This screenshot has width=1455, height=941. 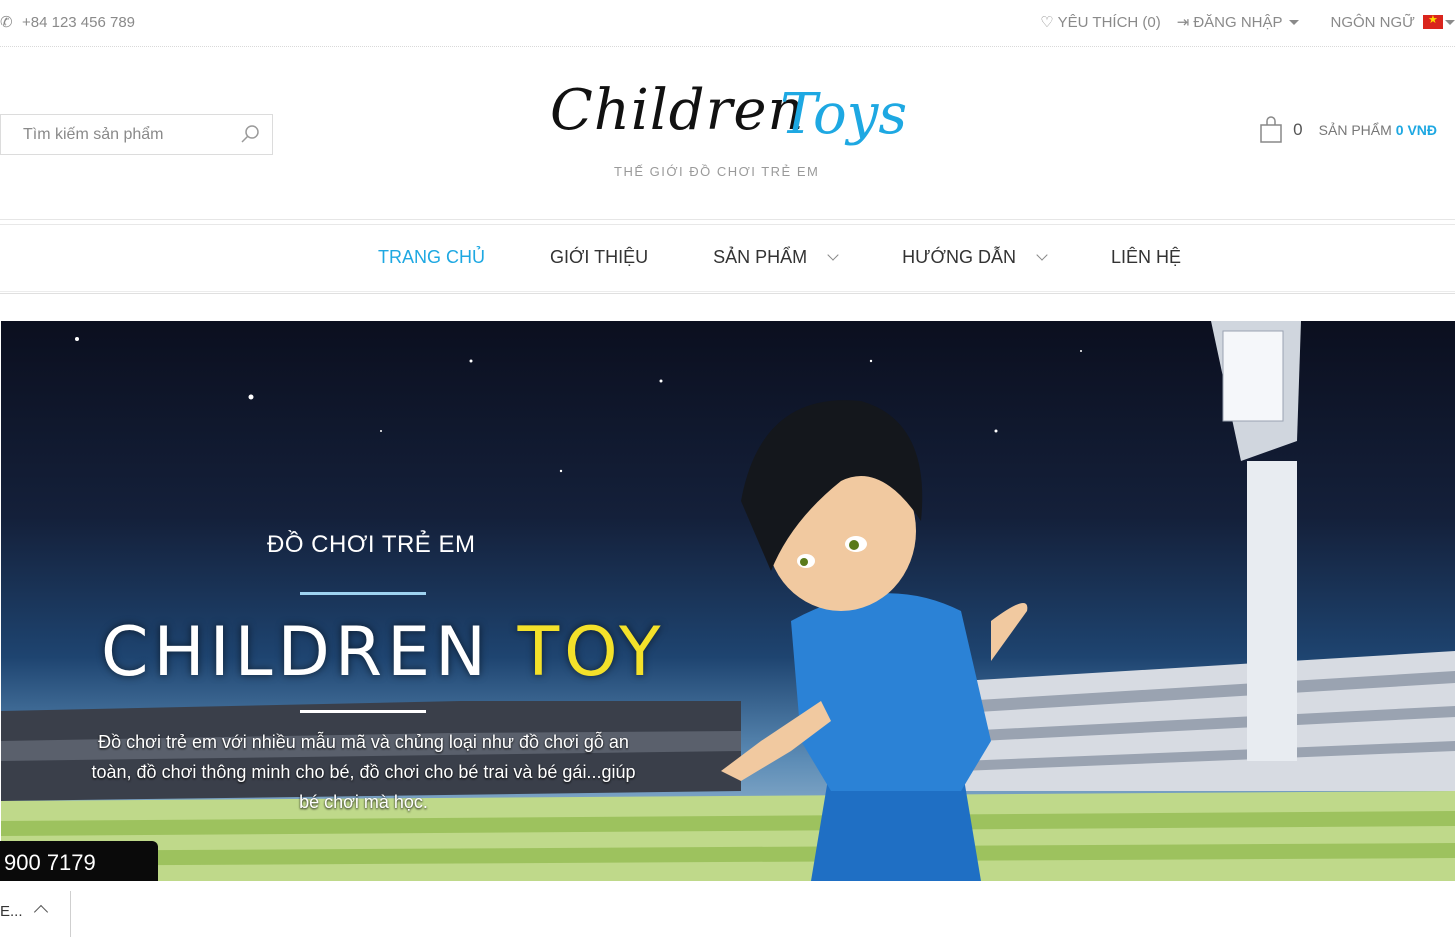 I want to click on vietnam-flag-icon, so click(x=1433, y=21).